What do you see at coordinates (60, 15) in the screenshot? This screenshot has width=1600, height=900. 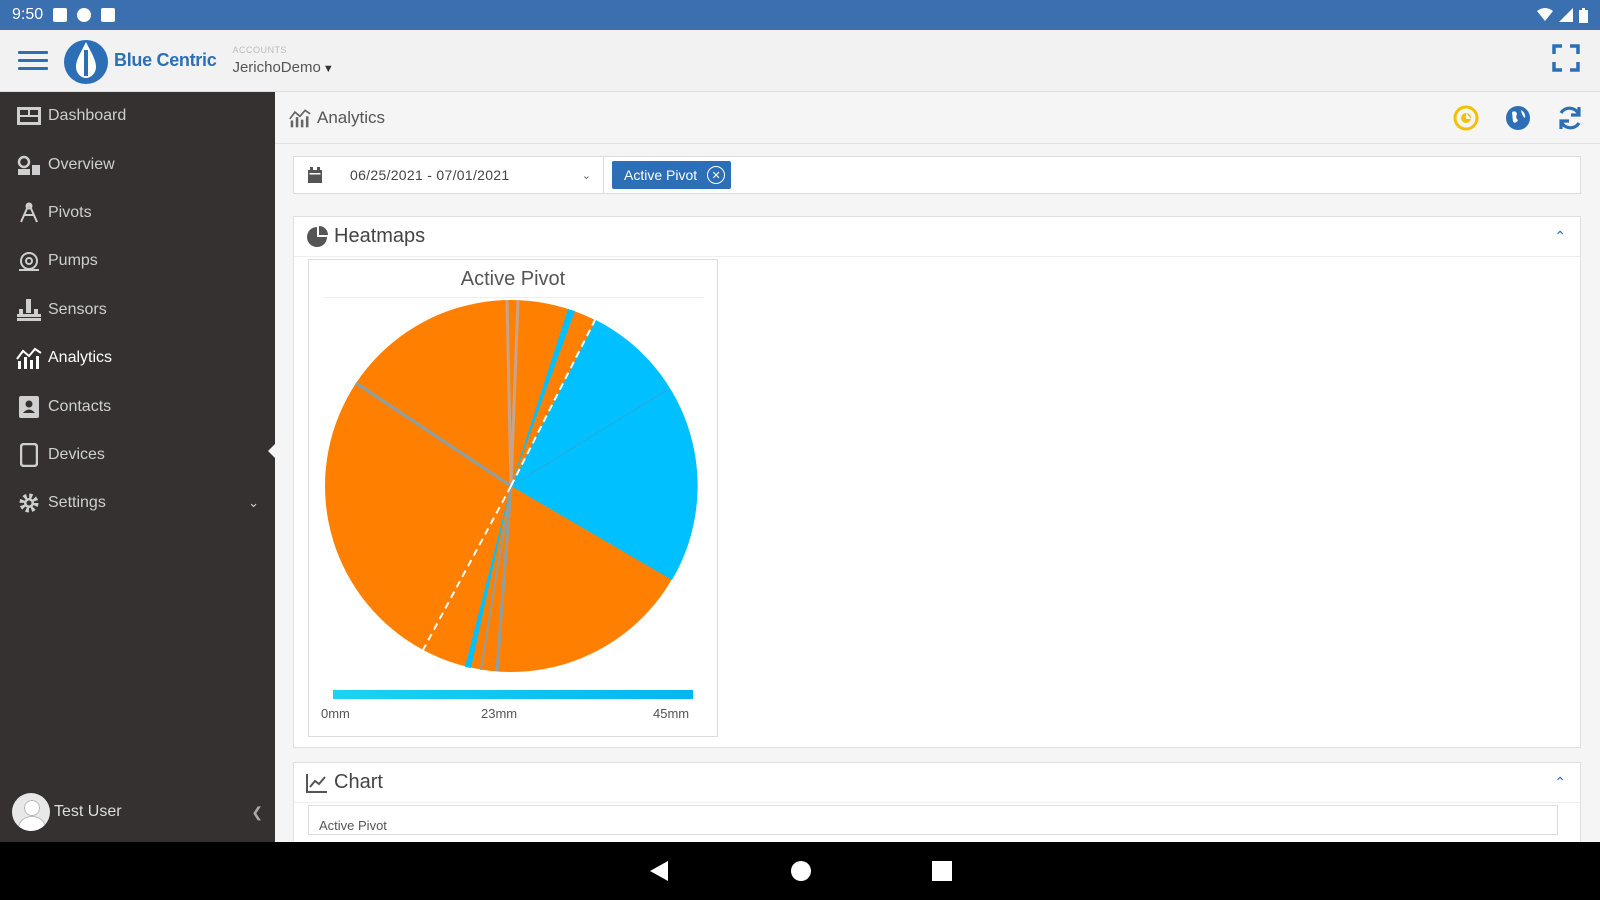 I see `notification-icon` at bounding box center [60, 15].